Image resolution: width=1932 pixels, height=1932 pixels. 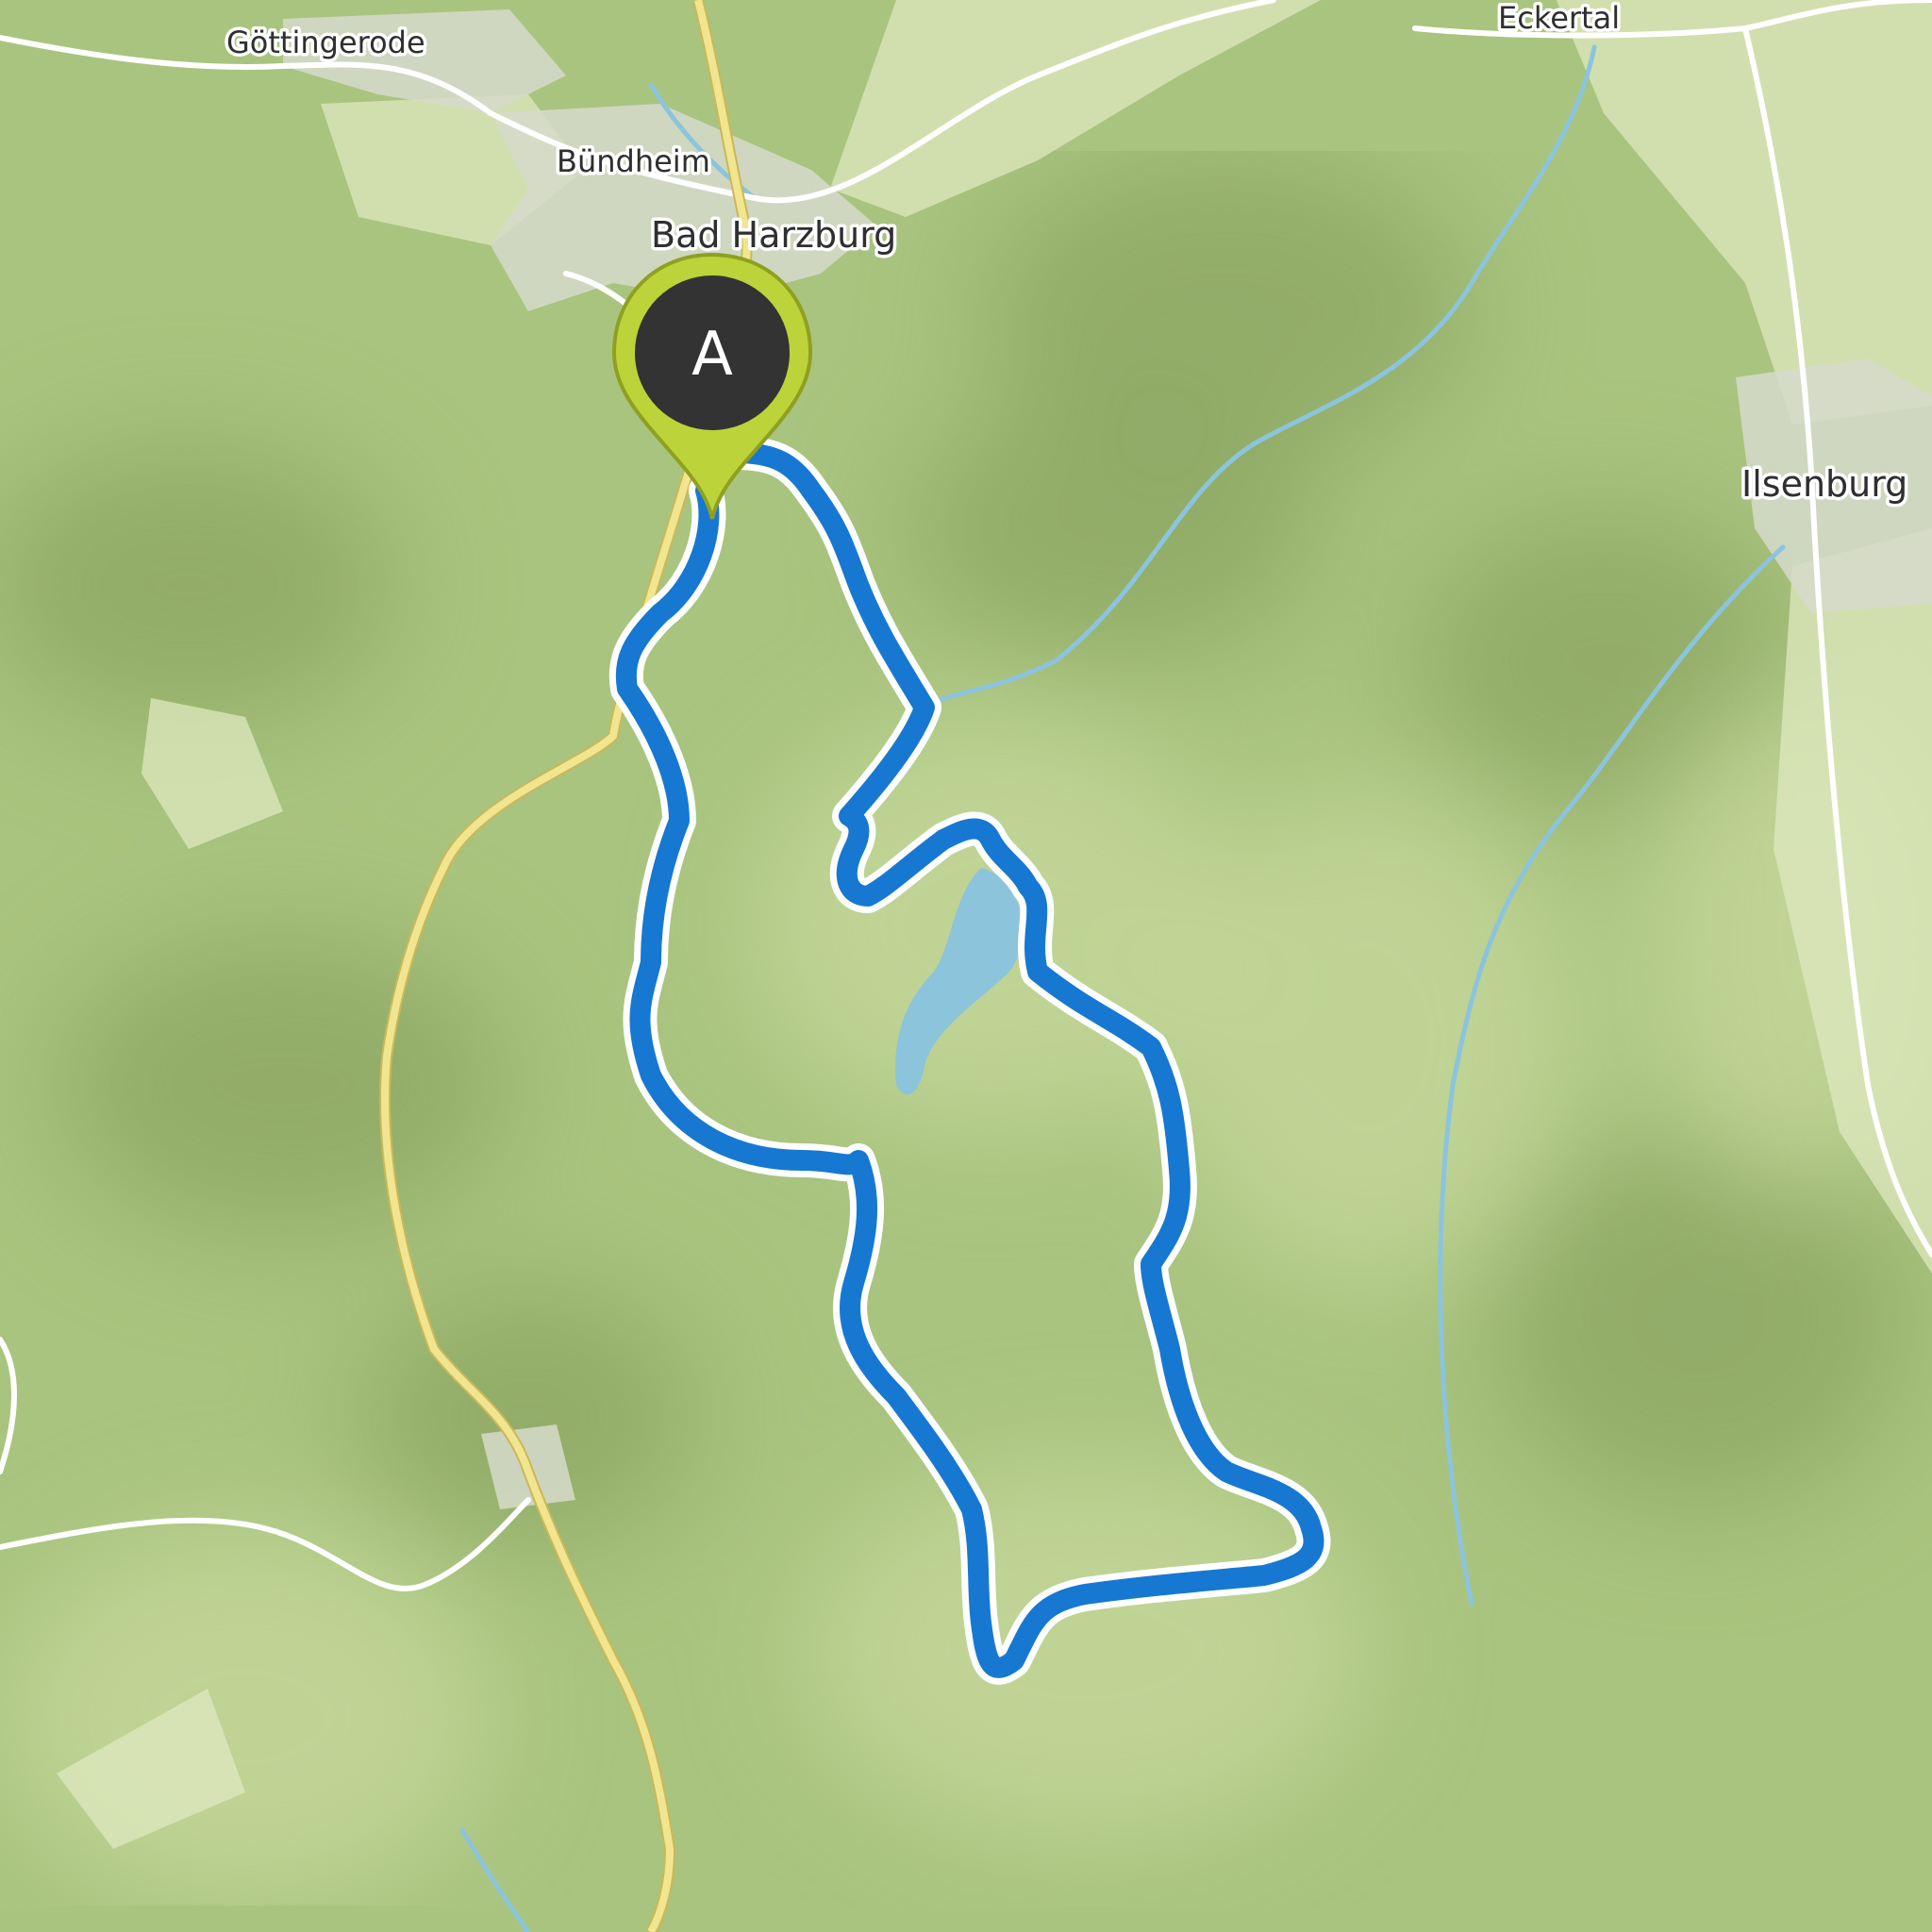 What do you see at coordinates (712, 355) in the screenshot?
I see `start-marker-letter: A` at bounding box center [712, 355].